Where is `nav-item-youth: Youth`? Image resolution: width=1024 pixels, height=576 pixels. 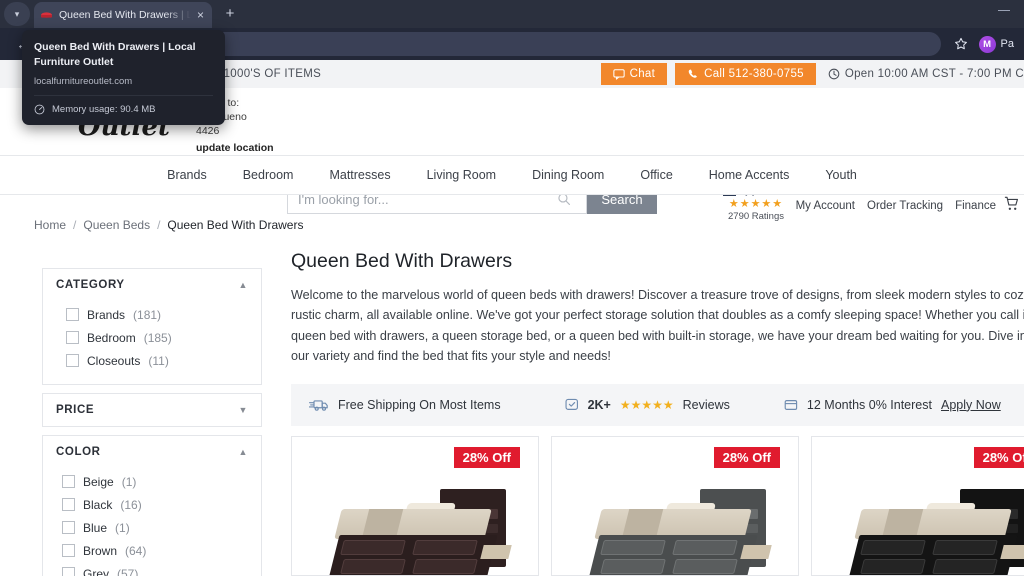 nav-item-youth: Youth is located at coordinates (841, 175).